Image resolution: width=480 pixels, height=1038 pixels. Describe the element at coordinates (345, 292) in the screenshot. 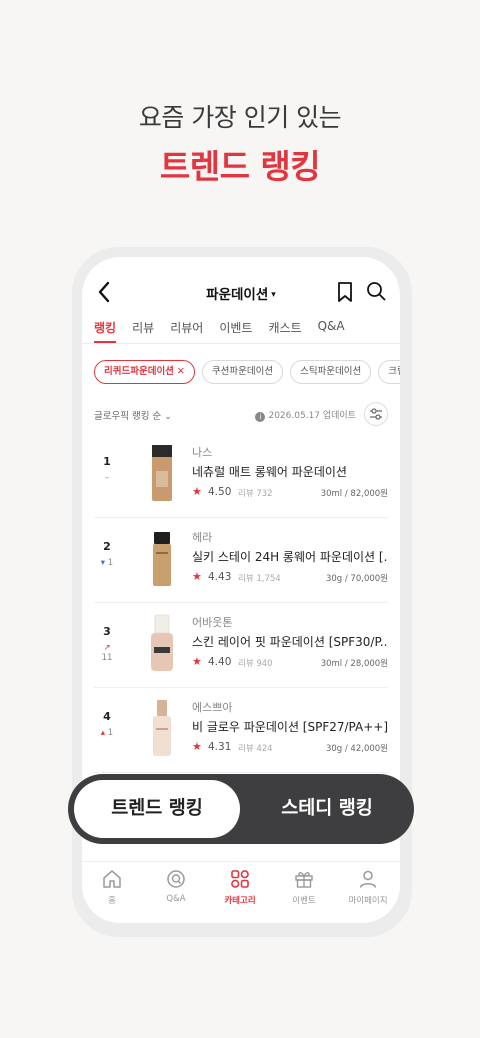

I see `bookmark-icon` at that location.